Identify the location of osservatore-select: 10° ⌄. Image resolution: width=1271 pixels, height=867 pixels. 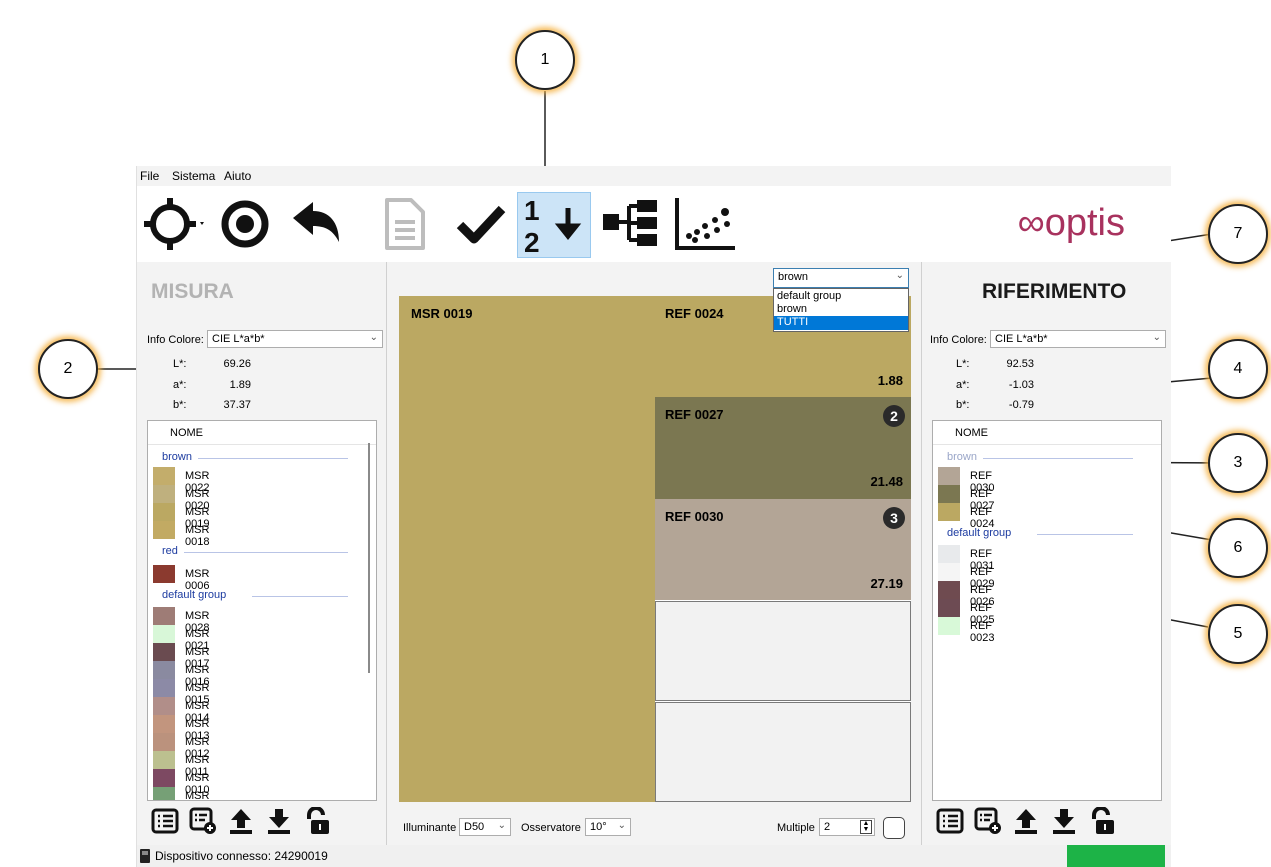
(608, 827).